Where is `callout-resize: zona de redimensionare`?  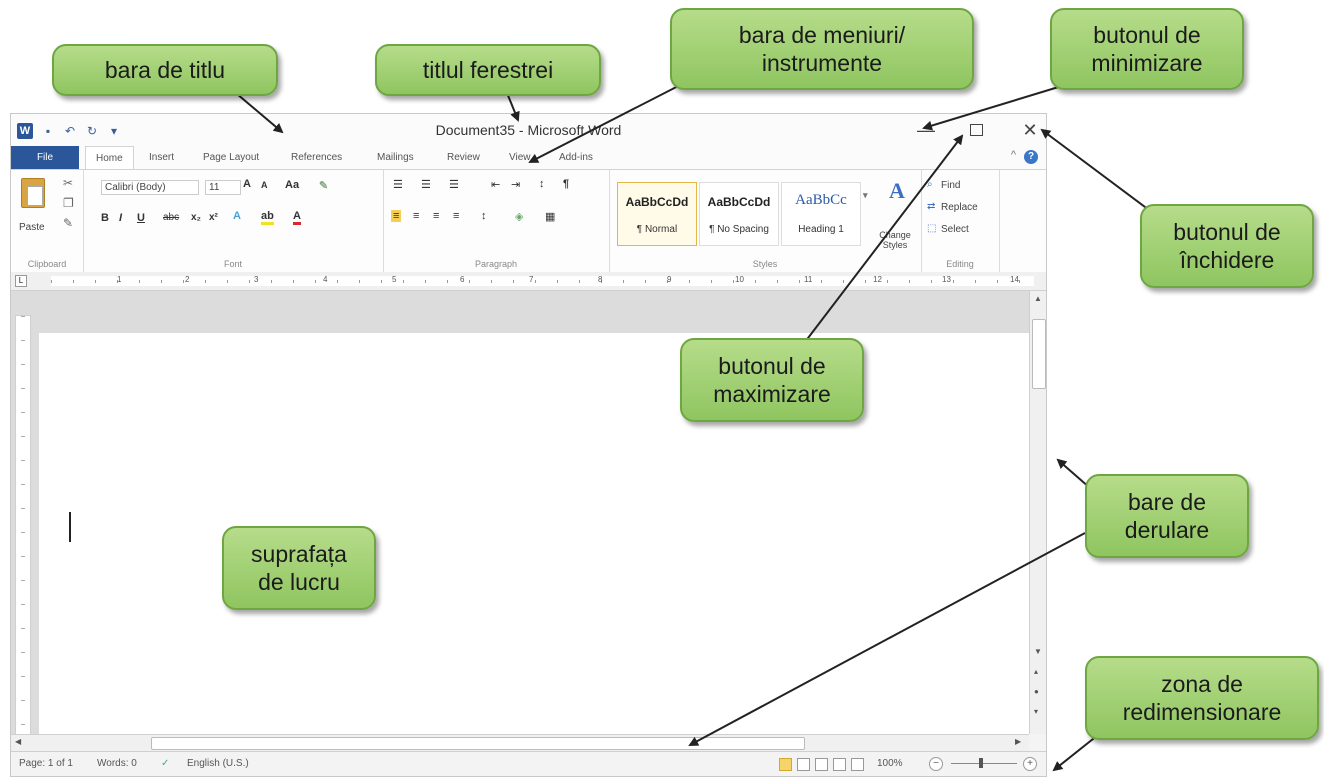 callout-resize: zona de redimensionare is located at coordinates (1202, 698).